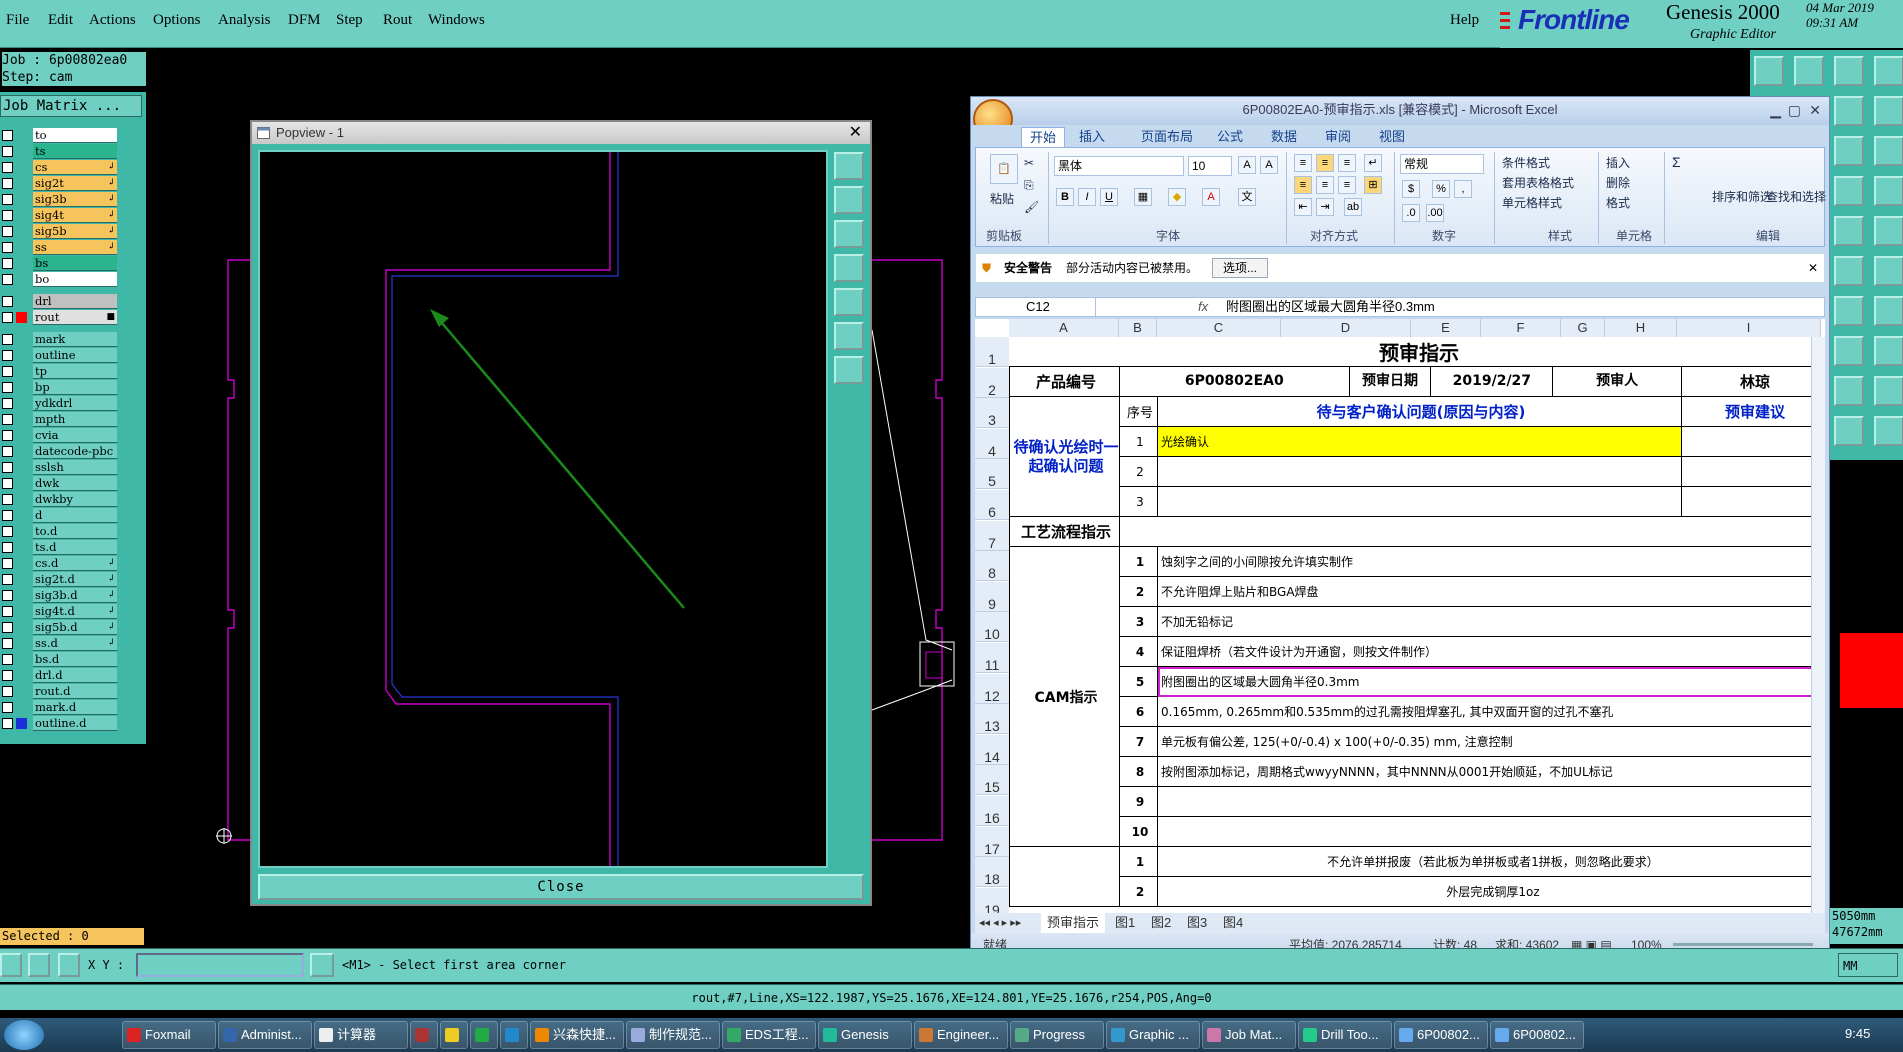 This screenshot has width=1903, height=1052. What do you see at coordinates (1233, 923) in the screenshot?
I see `sheet-tab: 图4` at bounding box center [1233, 923].